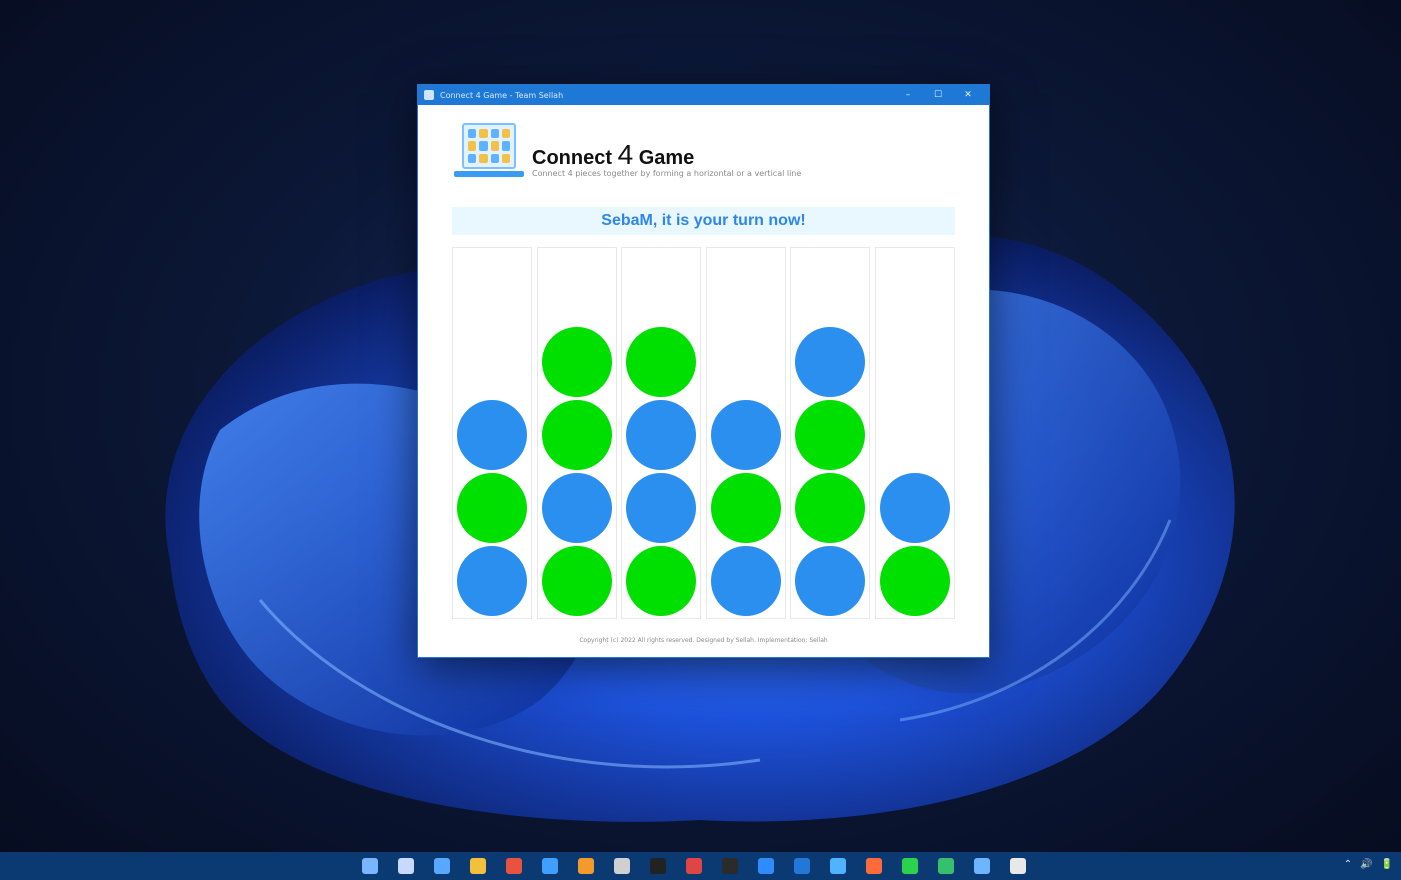 Image resolution: width=1401 pixels, height=880 pixels. I want to click on battery-icon: 🔋, so click(1387, 864).